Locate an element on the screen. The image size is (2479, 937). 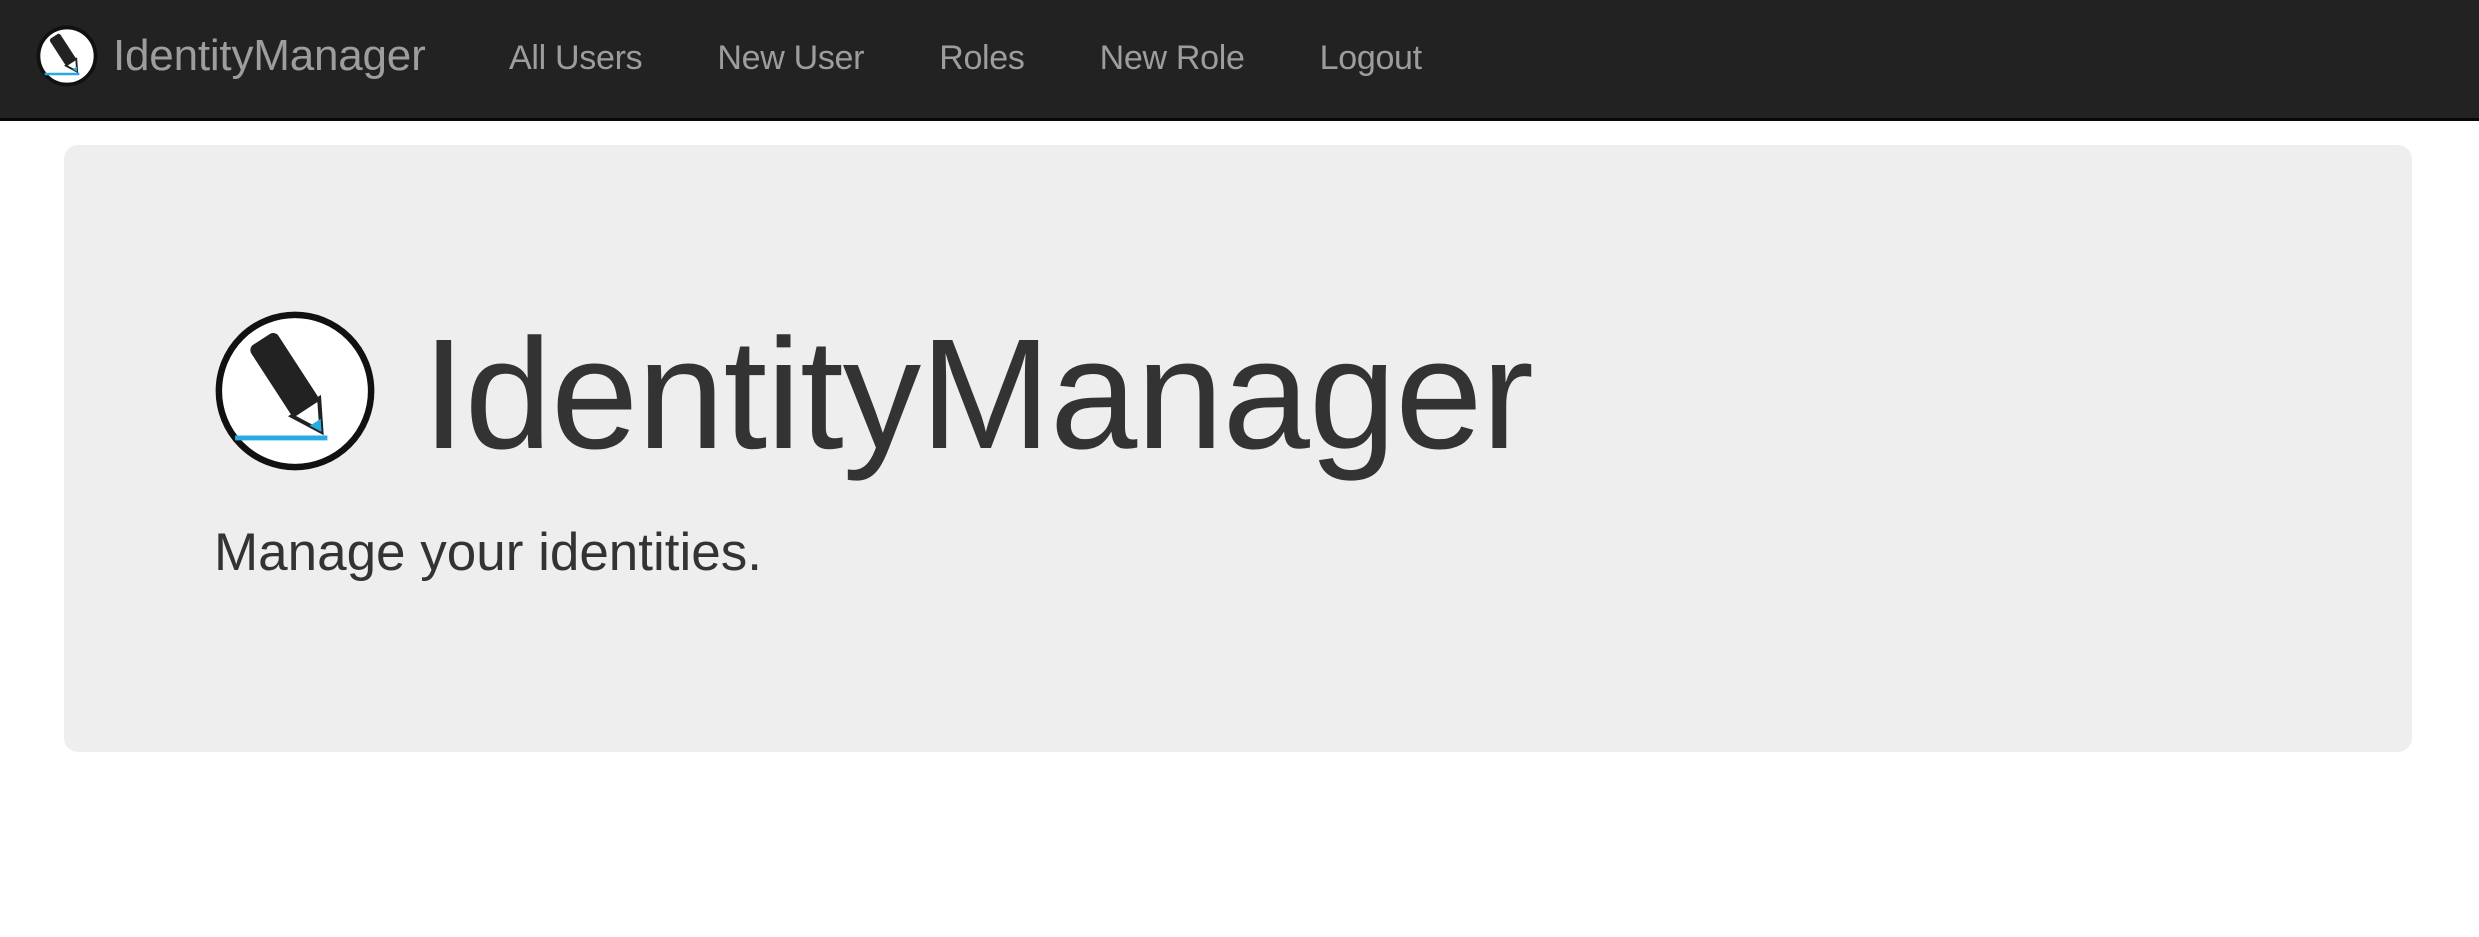
nav-all-users: All Users is located at coordinates (576, 58).